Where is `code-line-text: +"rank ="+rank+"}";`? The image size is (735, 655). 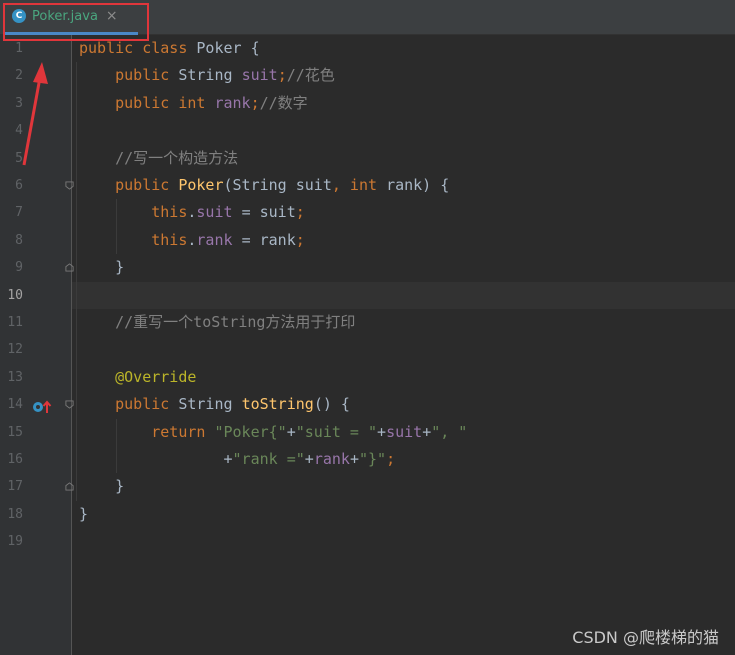
code-line-text: +"rank ="+rank+"}"; is located at coordinates (237, 459).